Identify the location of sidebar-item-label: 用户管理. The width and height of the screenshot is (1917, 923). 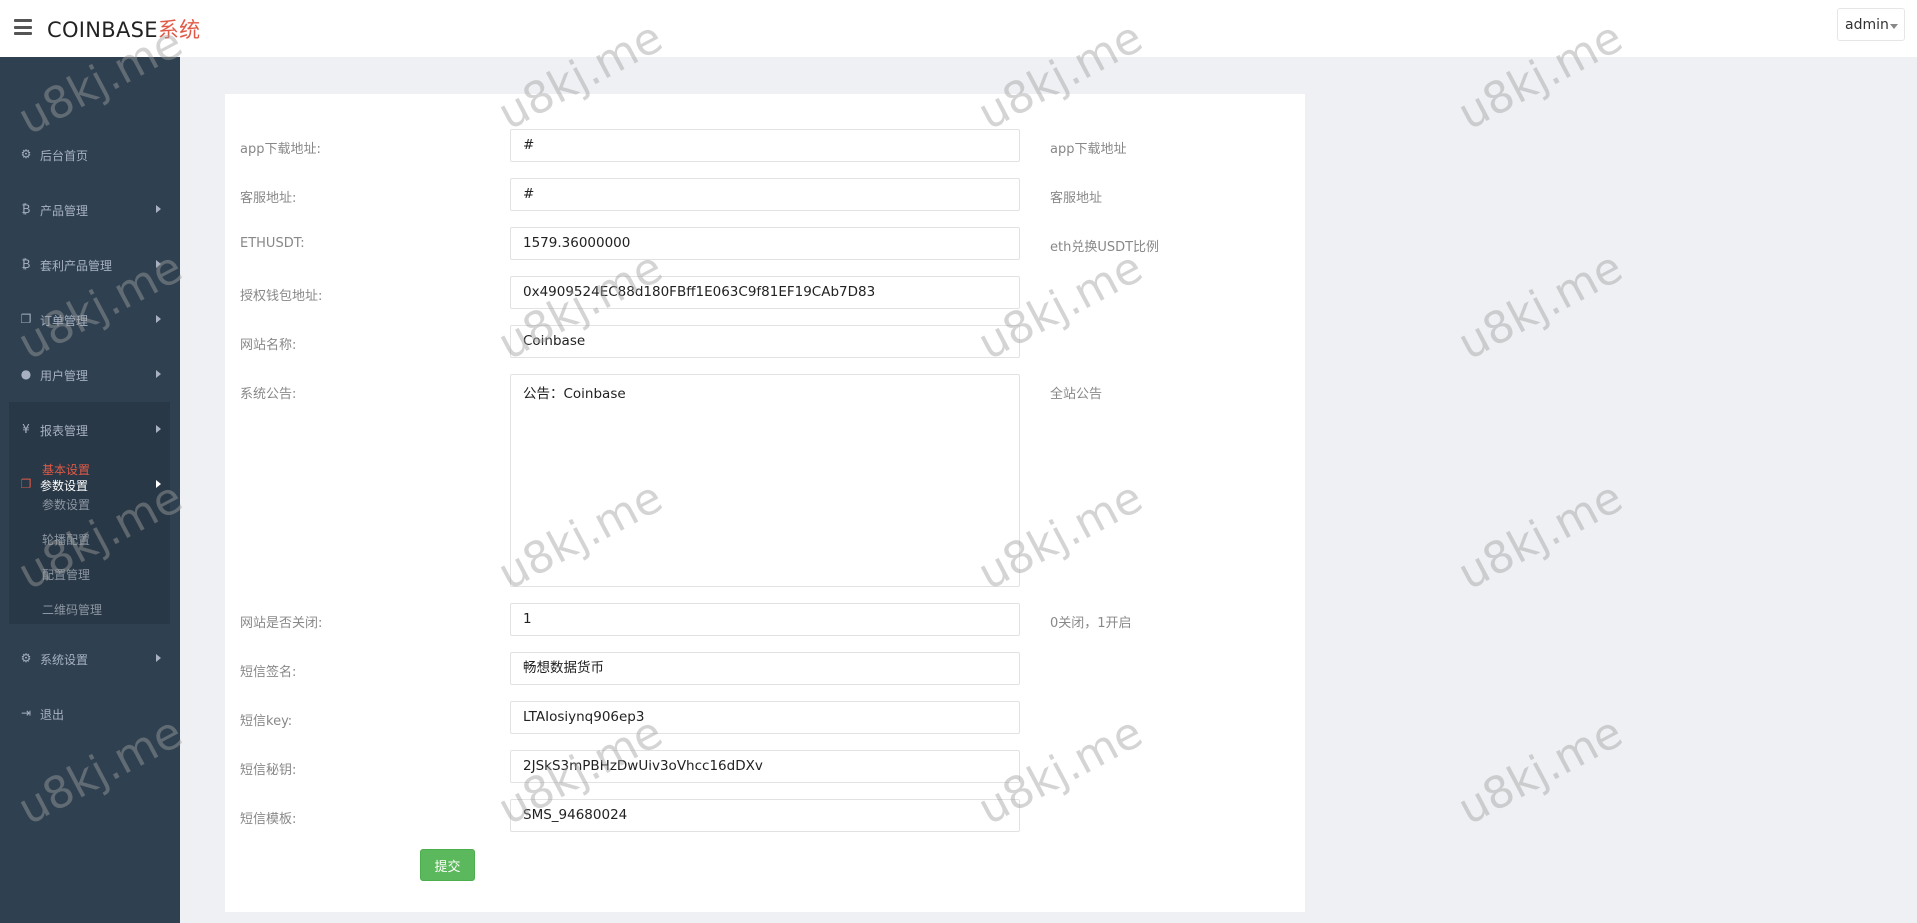
(64, 376).